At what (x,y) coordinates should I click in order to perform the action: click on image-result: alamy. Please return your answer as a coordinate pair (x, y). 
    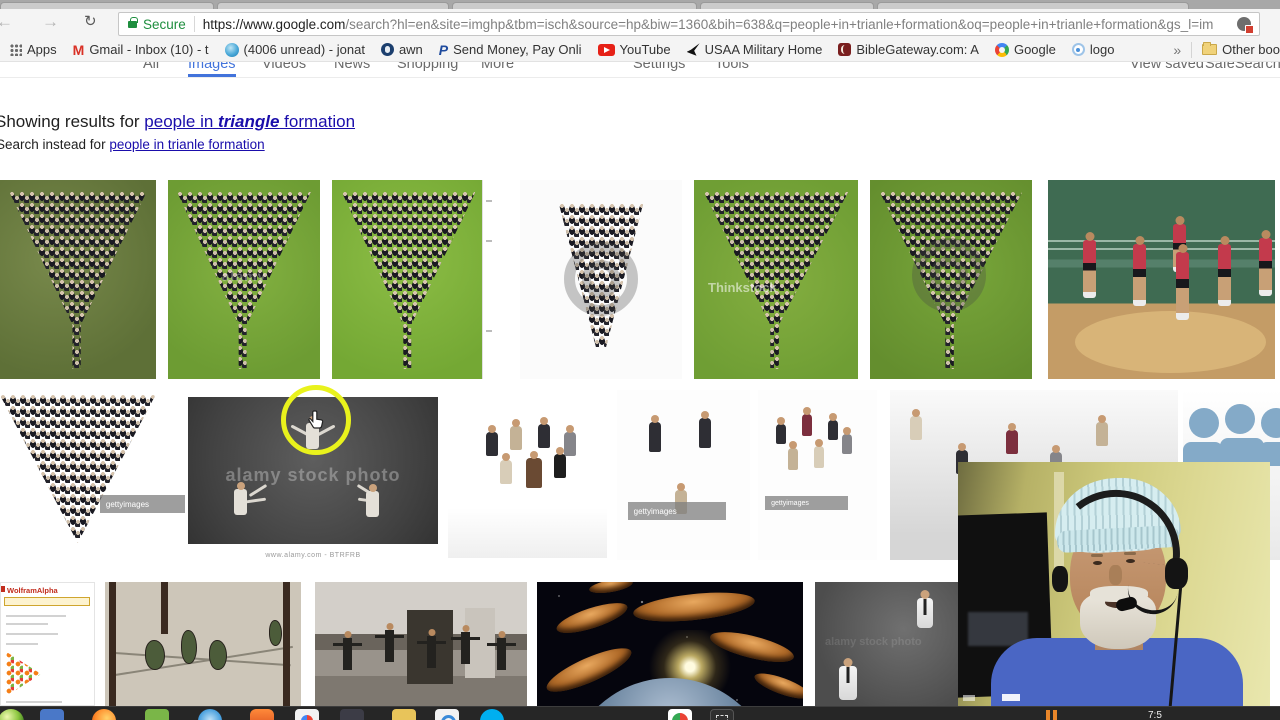
    Looking at the image, I should click on (244, 279).